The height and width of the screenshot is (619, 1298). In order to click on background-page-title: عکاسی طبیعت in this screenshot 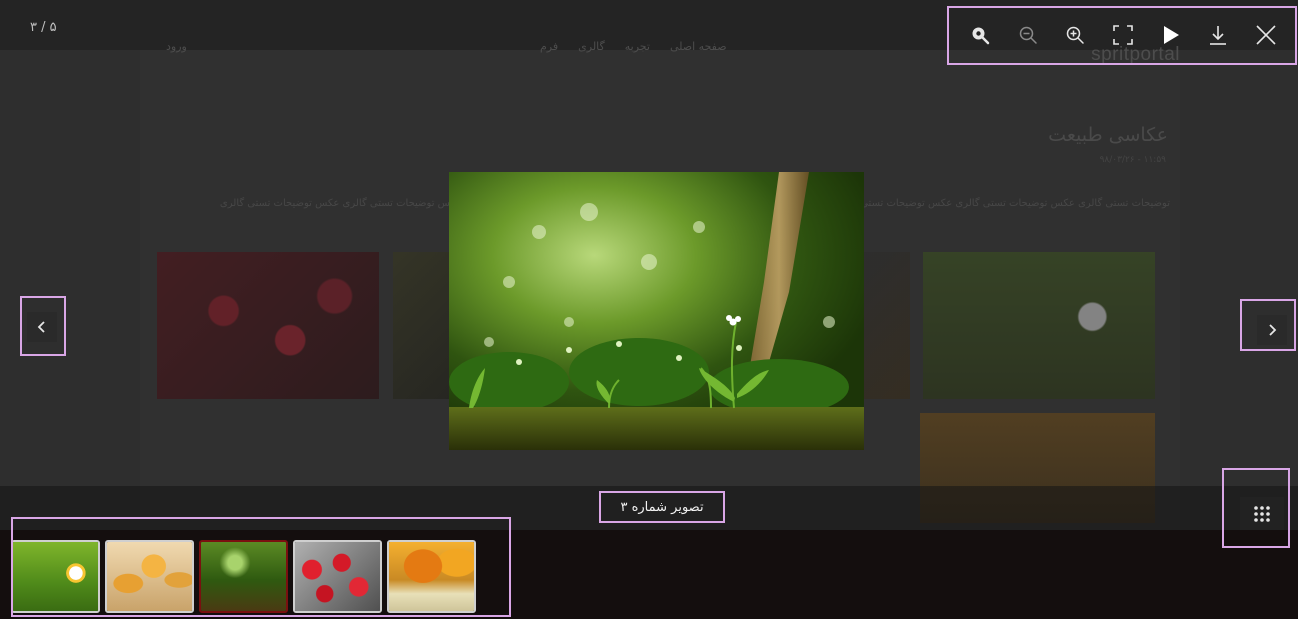, I will do `click(1108, 135)`.